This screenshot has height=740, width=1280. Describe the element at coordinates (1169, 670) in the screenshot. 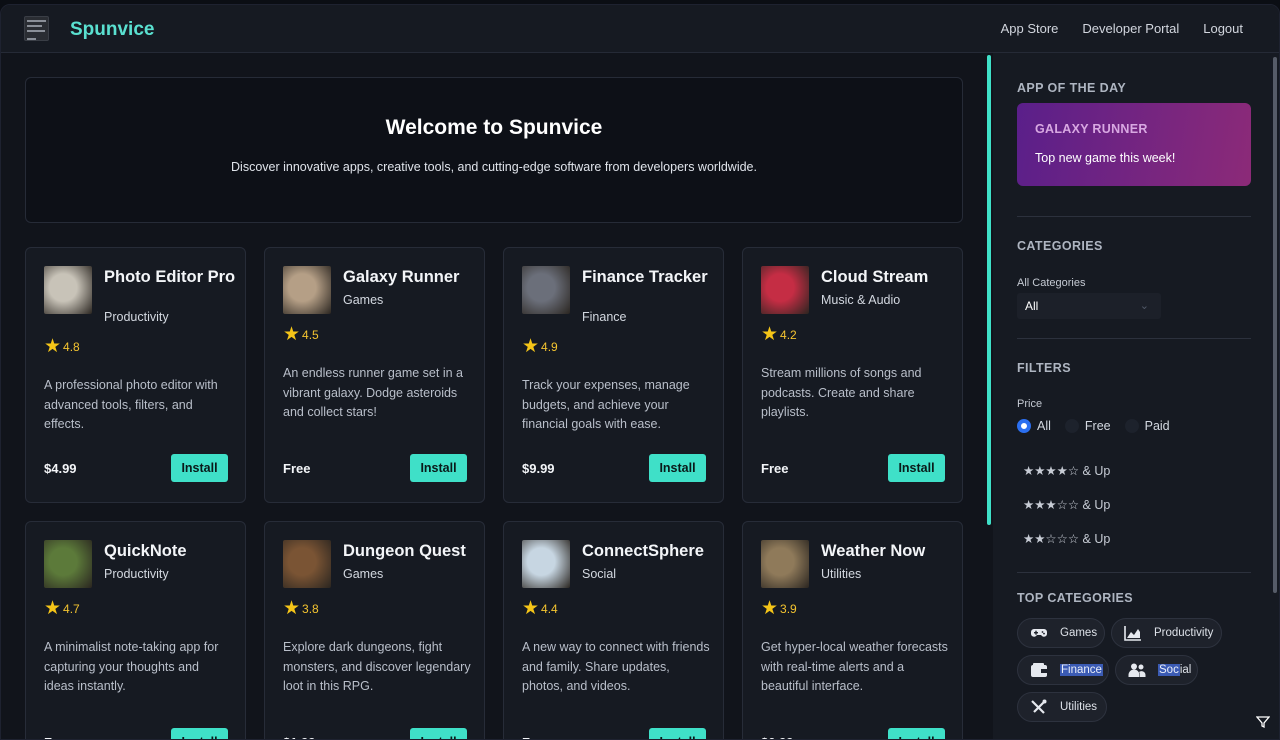

I see `social-highlight: Soc` at that location.